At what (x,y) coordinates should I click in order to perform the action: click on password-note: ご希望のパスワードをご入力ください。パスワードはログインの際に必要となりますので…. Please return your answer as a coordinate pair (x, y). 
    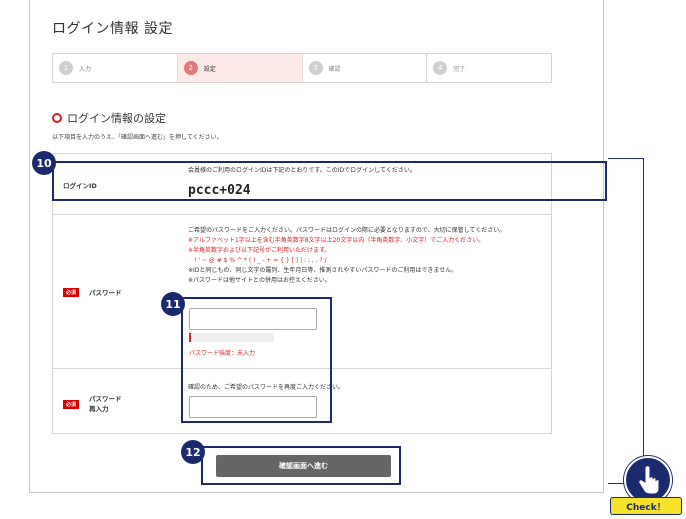
    Looking at the image, I should click on (347, 230).